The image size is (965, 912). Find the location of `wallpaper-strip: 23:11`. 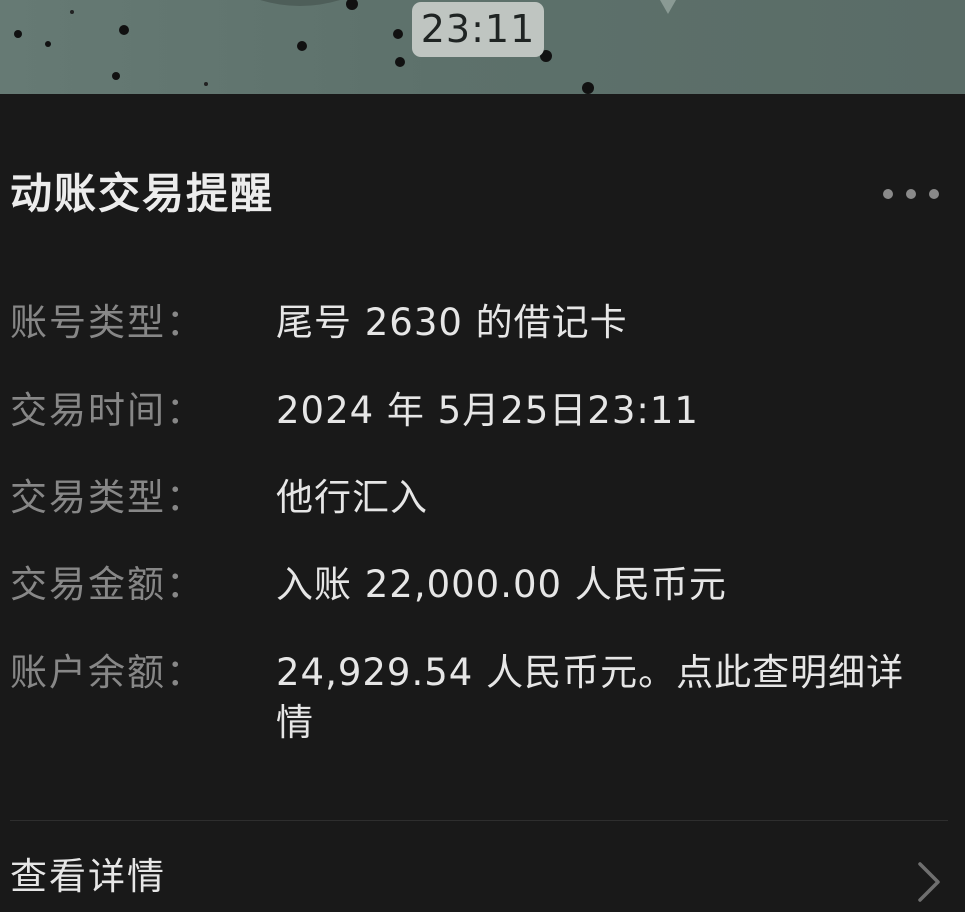

wallpaper-strip: 23:11 is located at coordinates (482, 47).